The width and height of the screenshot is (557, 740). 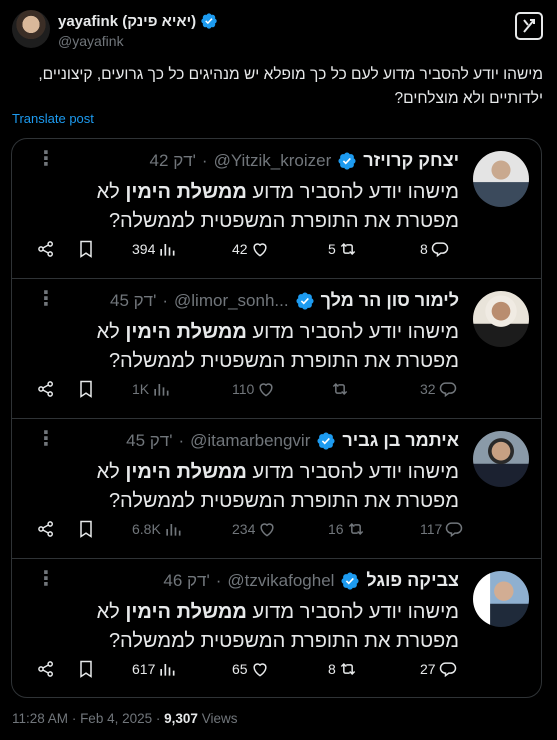 I want to click on views-count: 9,307, so click(x=181, y=718).